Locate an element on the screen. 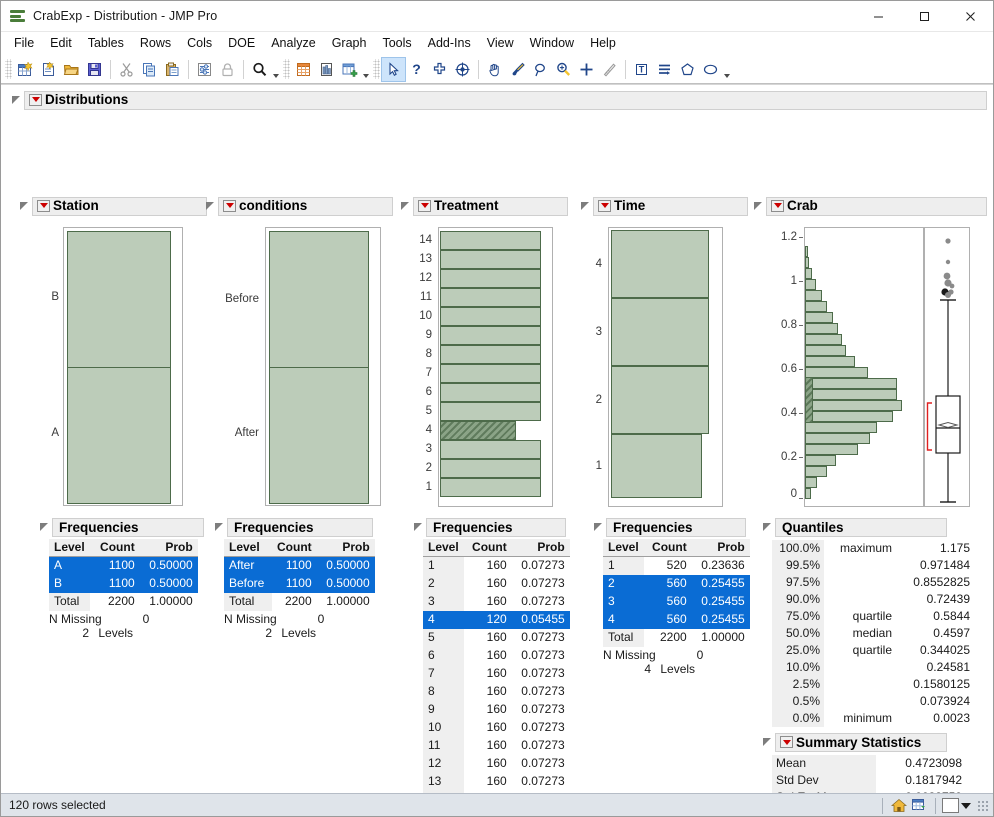 The width and height of the screenshot is (994, 817). chart-conditions is located at coordinates (323, 366).